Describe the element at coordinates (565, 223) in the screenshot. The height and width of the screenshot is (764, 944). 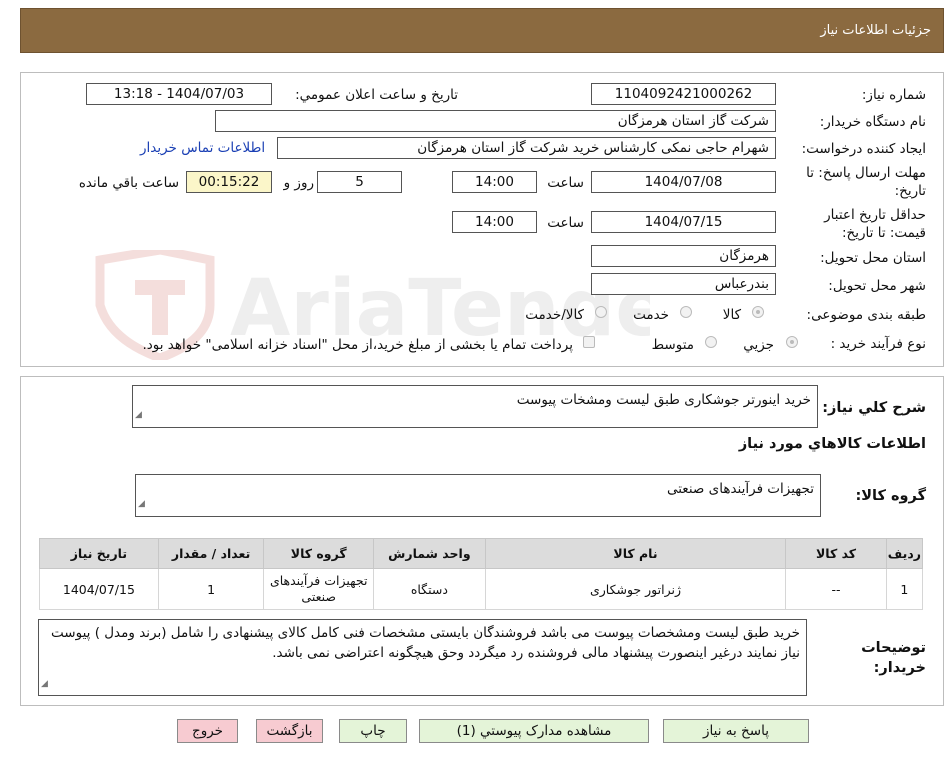
I see `validity-time-label: ساعت` at that location.